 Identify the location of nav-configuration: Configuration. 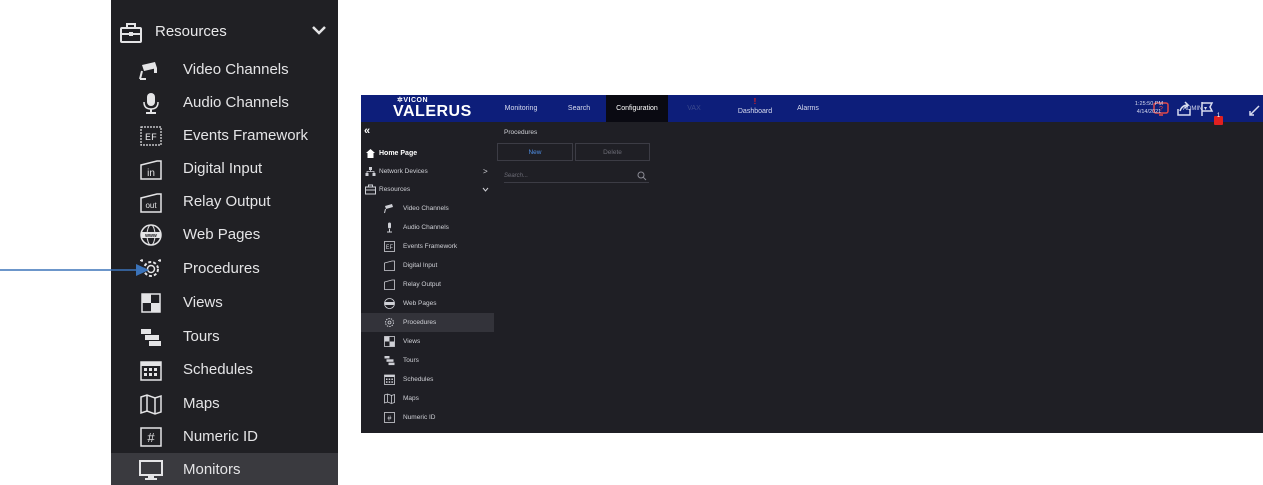
(637, 108).